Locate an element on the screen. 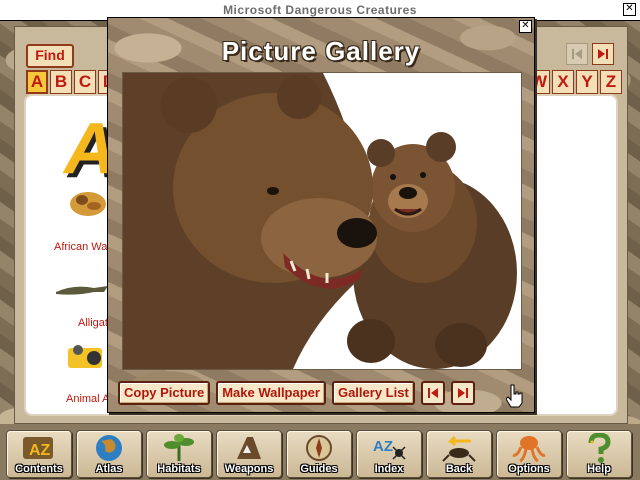 The height and width of the screenshot is (480, 640). octopus-icon is located at coordinates (529, 449).